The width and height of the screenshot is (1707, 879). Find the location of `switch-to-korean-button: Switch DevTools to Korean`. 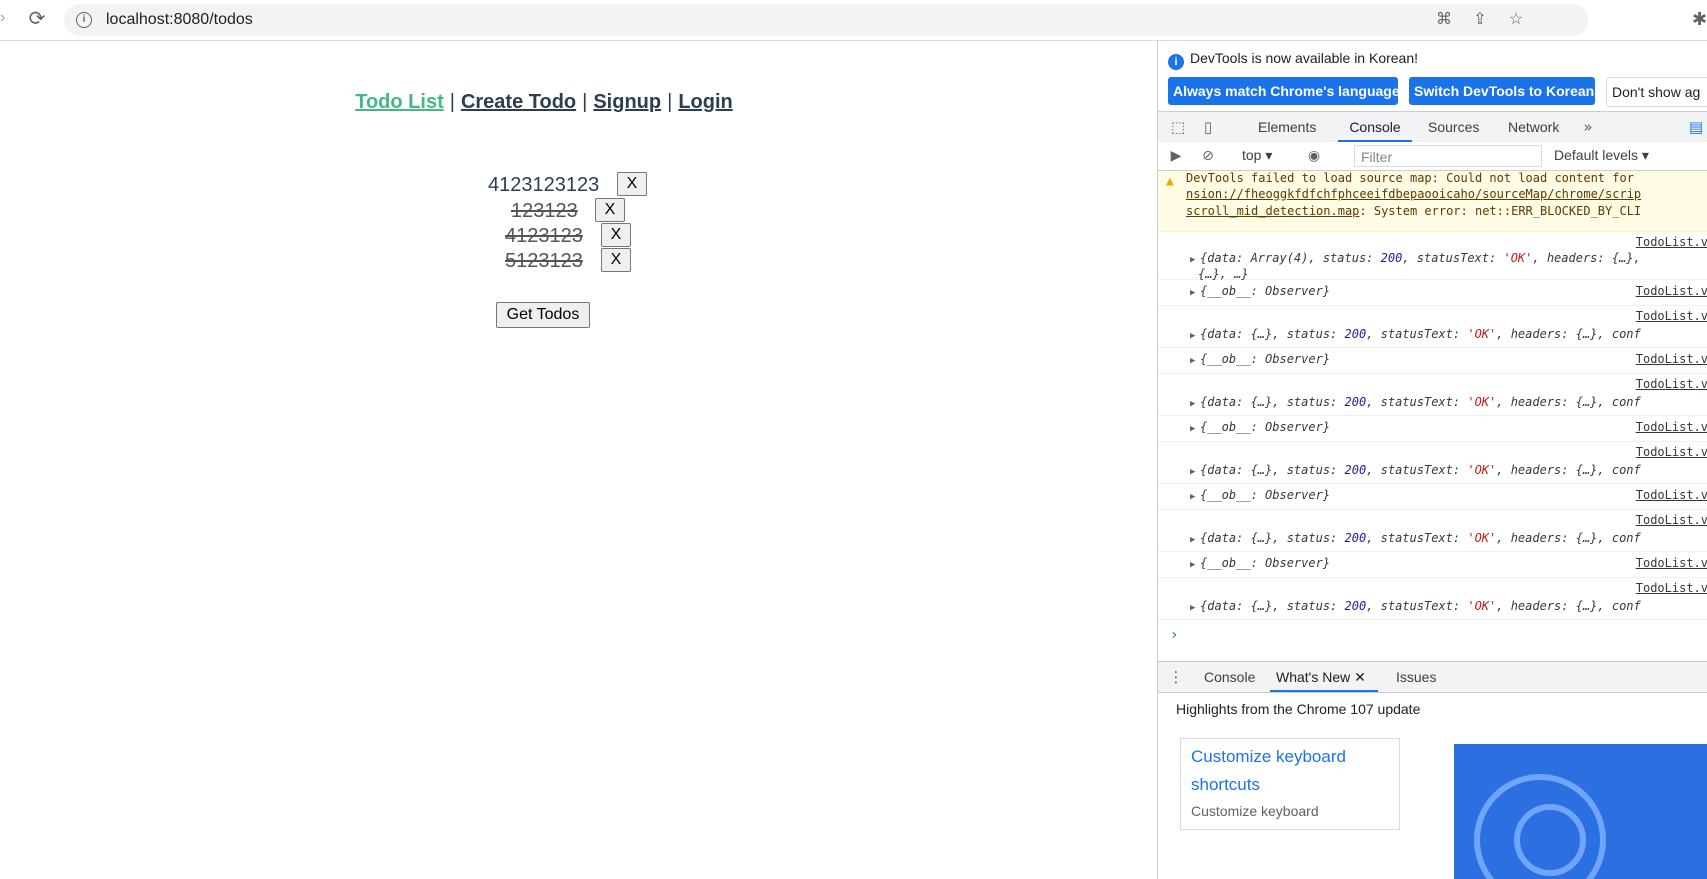

switch-to-korean-button: Switch DevTools to Korean is located at coordinates (1502, 91).